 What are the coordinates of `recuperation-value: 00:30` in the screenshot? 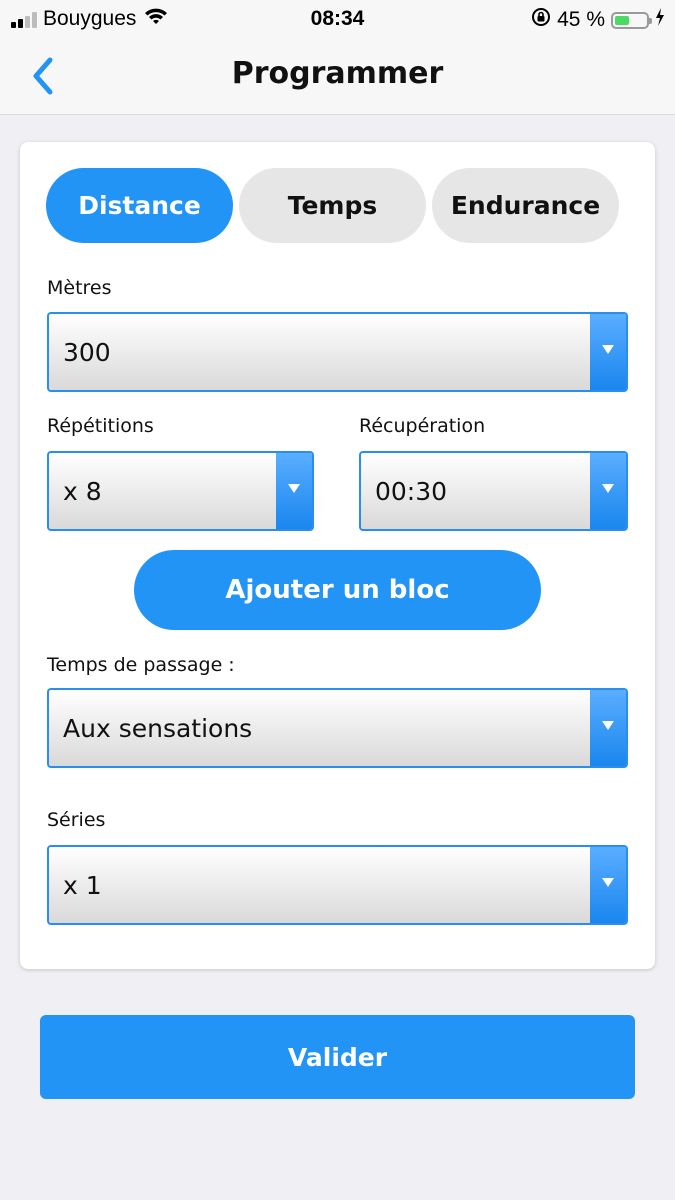 It's located at (411, 491).